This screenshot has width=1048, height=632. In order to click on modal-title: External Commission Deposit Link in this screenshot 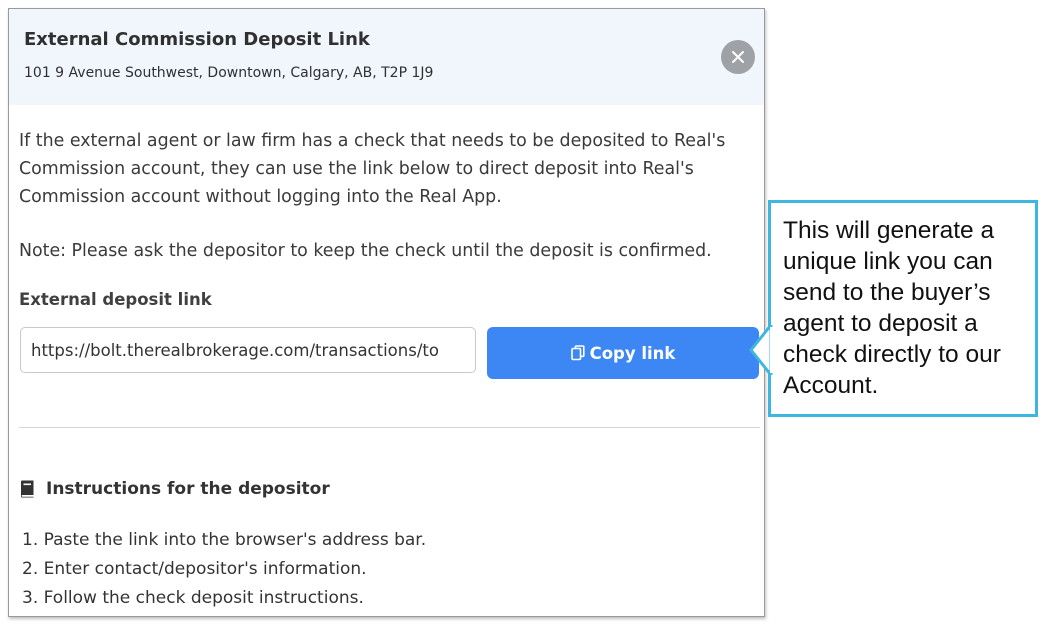, I will do `click(197, 39)`.